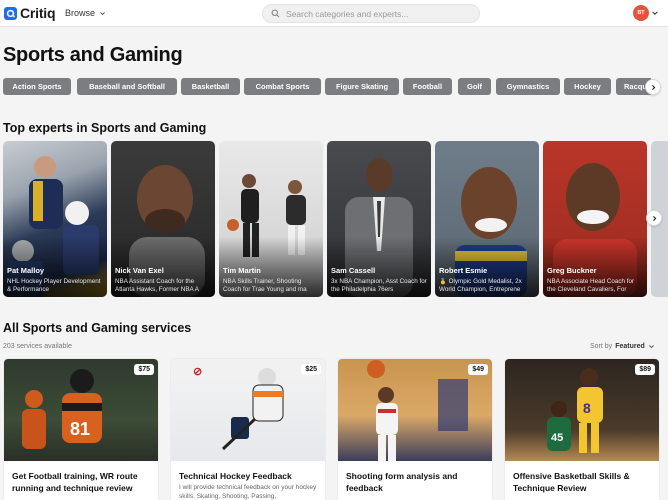 Image resolution: width=668 pixels, height=500 pixels. I want to click on svg-text: 81, so click(80, 429).